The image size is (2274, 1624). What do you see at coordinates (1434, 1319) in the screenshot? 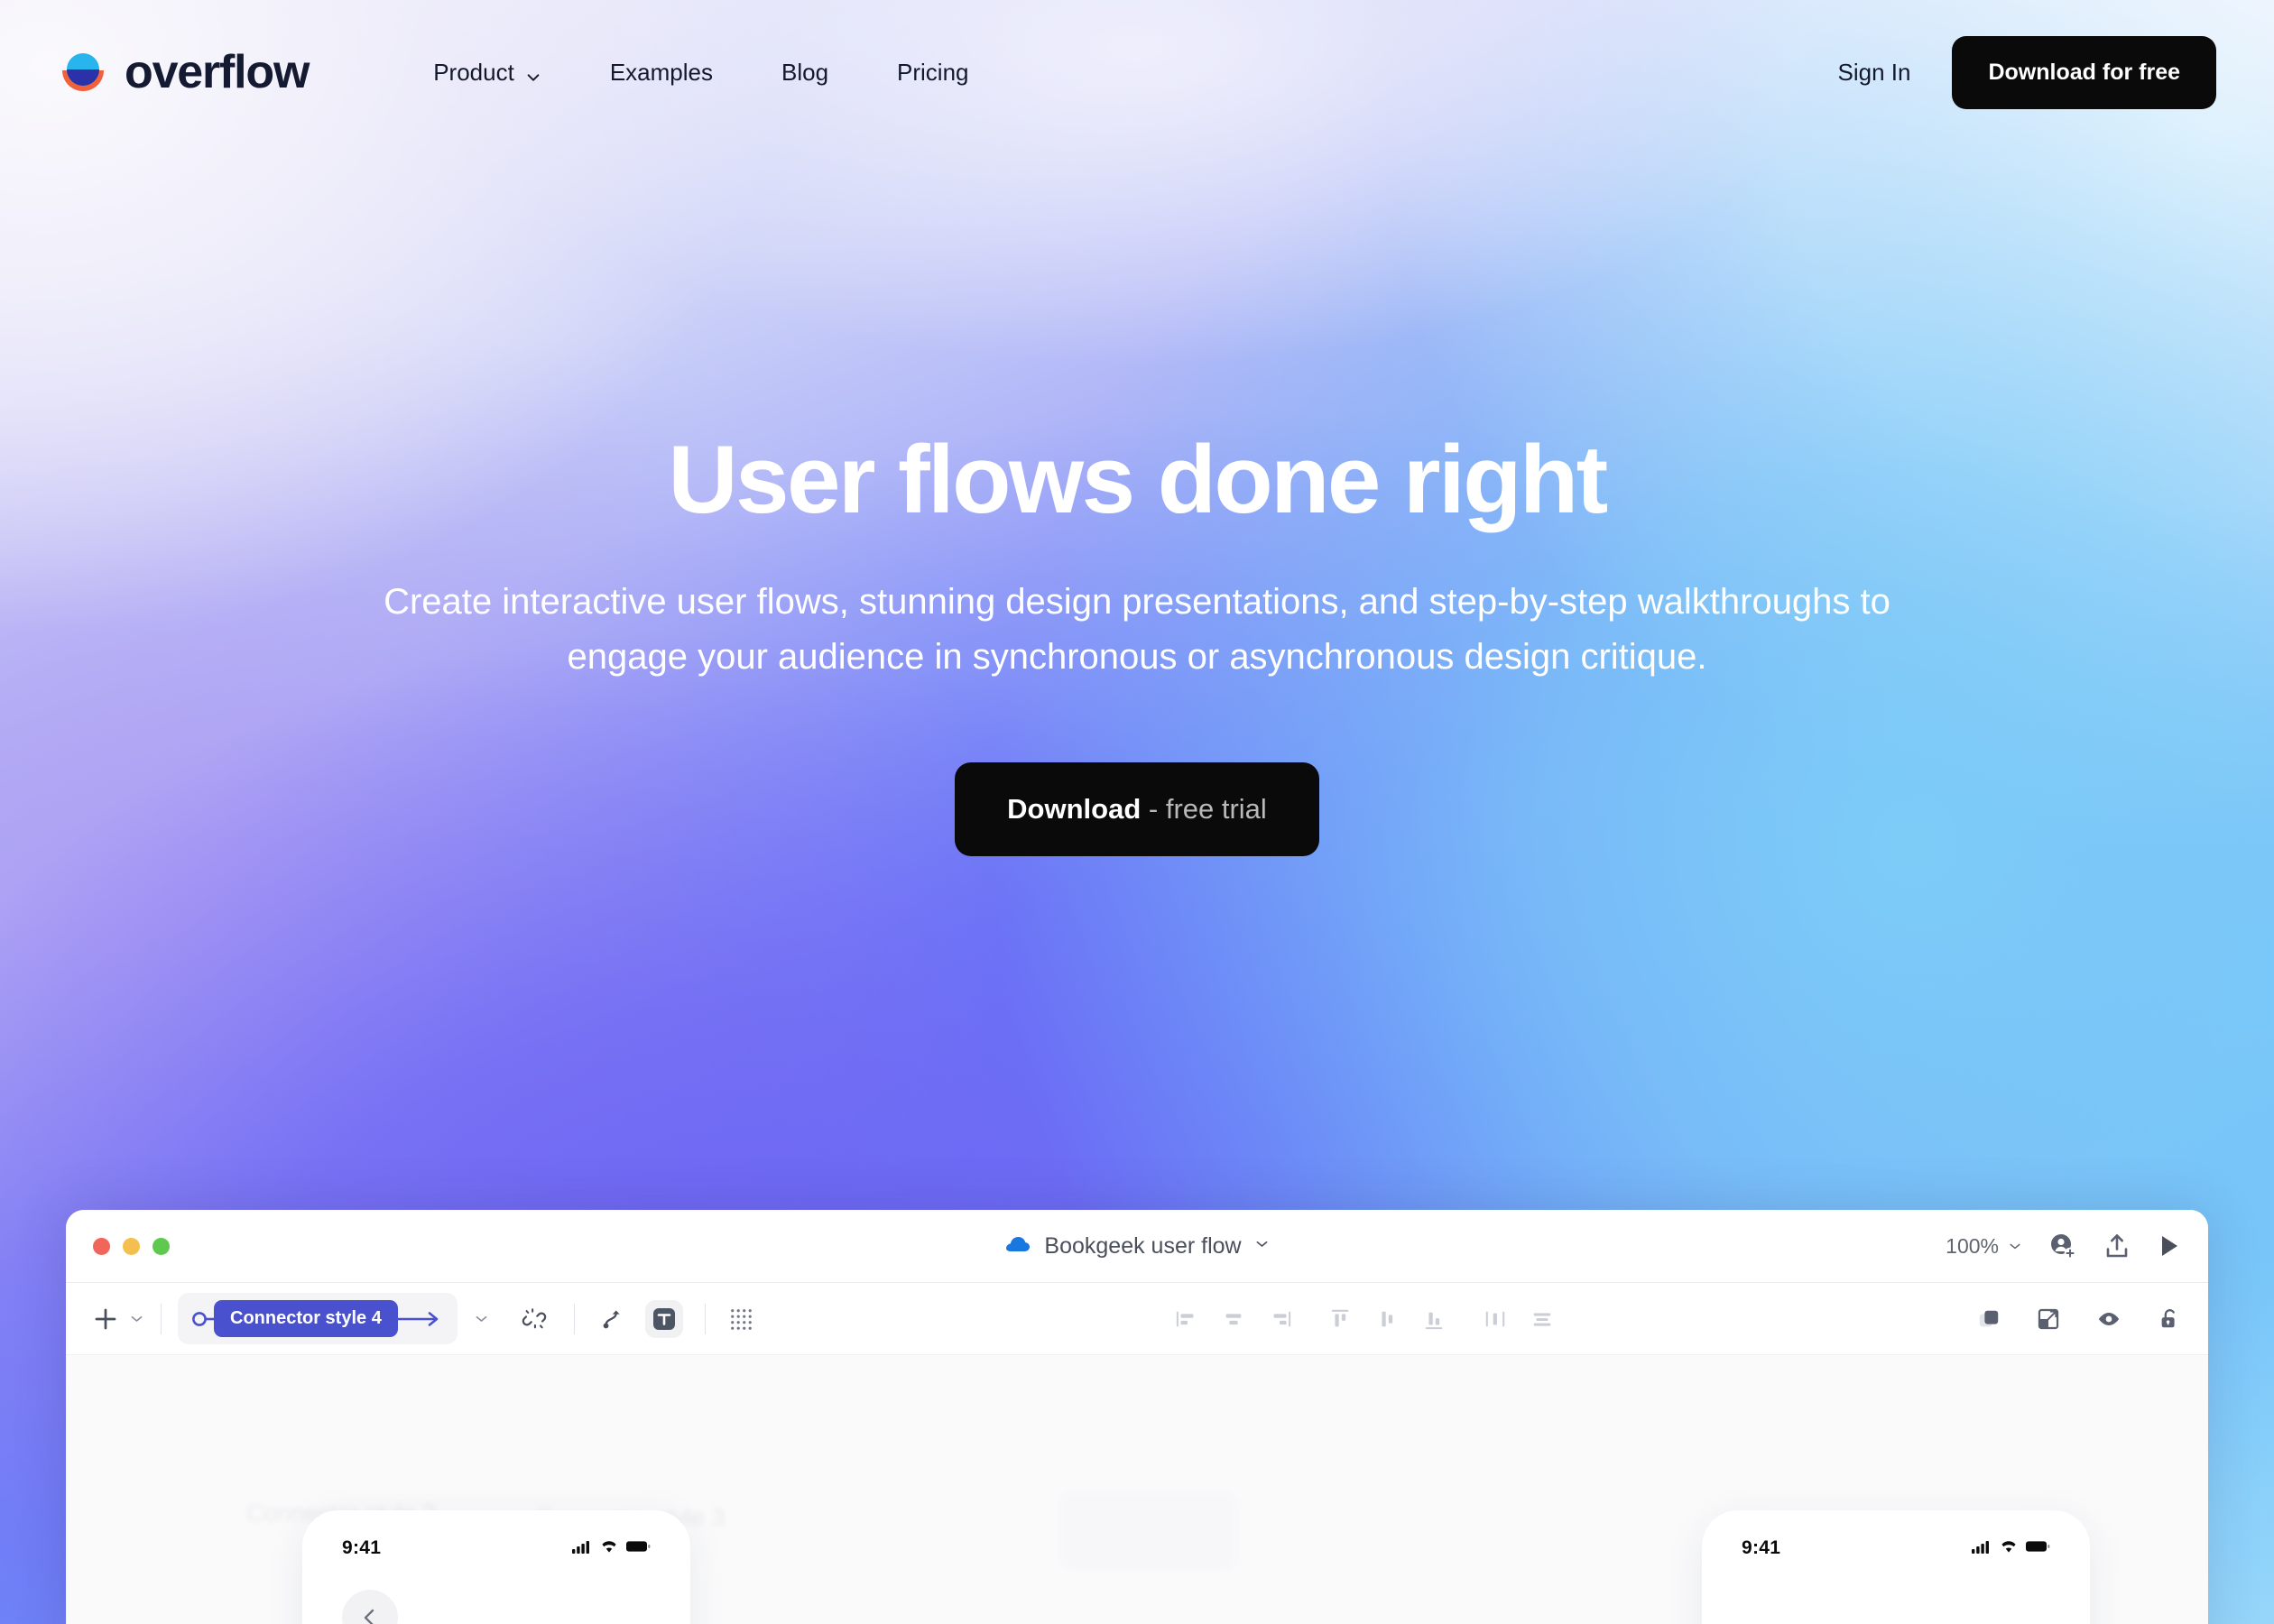
I see `align-bottom-icon` at bounding box center [1434, 1319].